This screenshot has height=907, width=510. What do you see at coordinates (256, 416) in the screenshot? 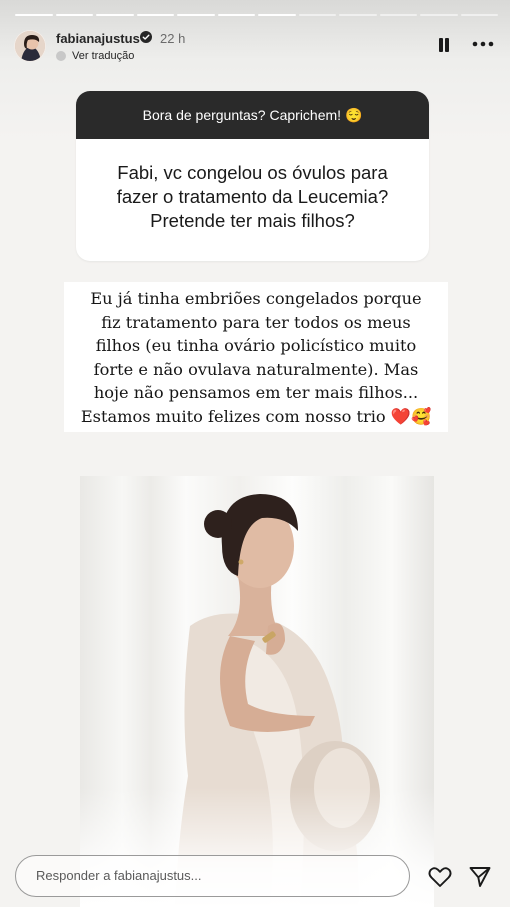
I see `answer-line: Estamos muito felizes com nosso trio ❤️🥰` at bounding box center [256, 416].